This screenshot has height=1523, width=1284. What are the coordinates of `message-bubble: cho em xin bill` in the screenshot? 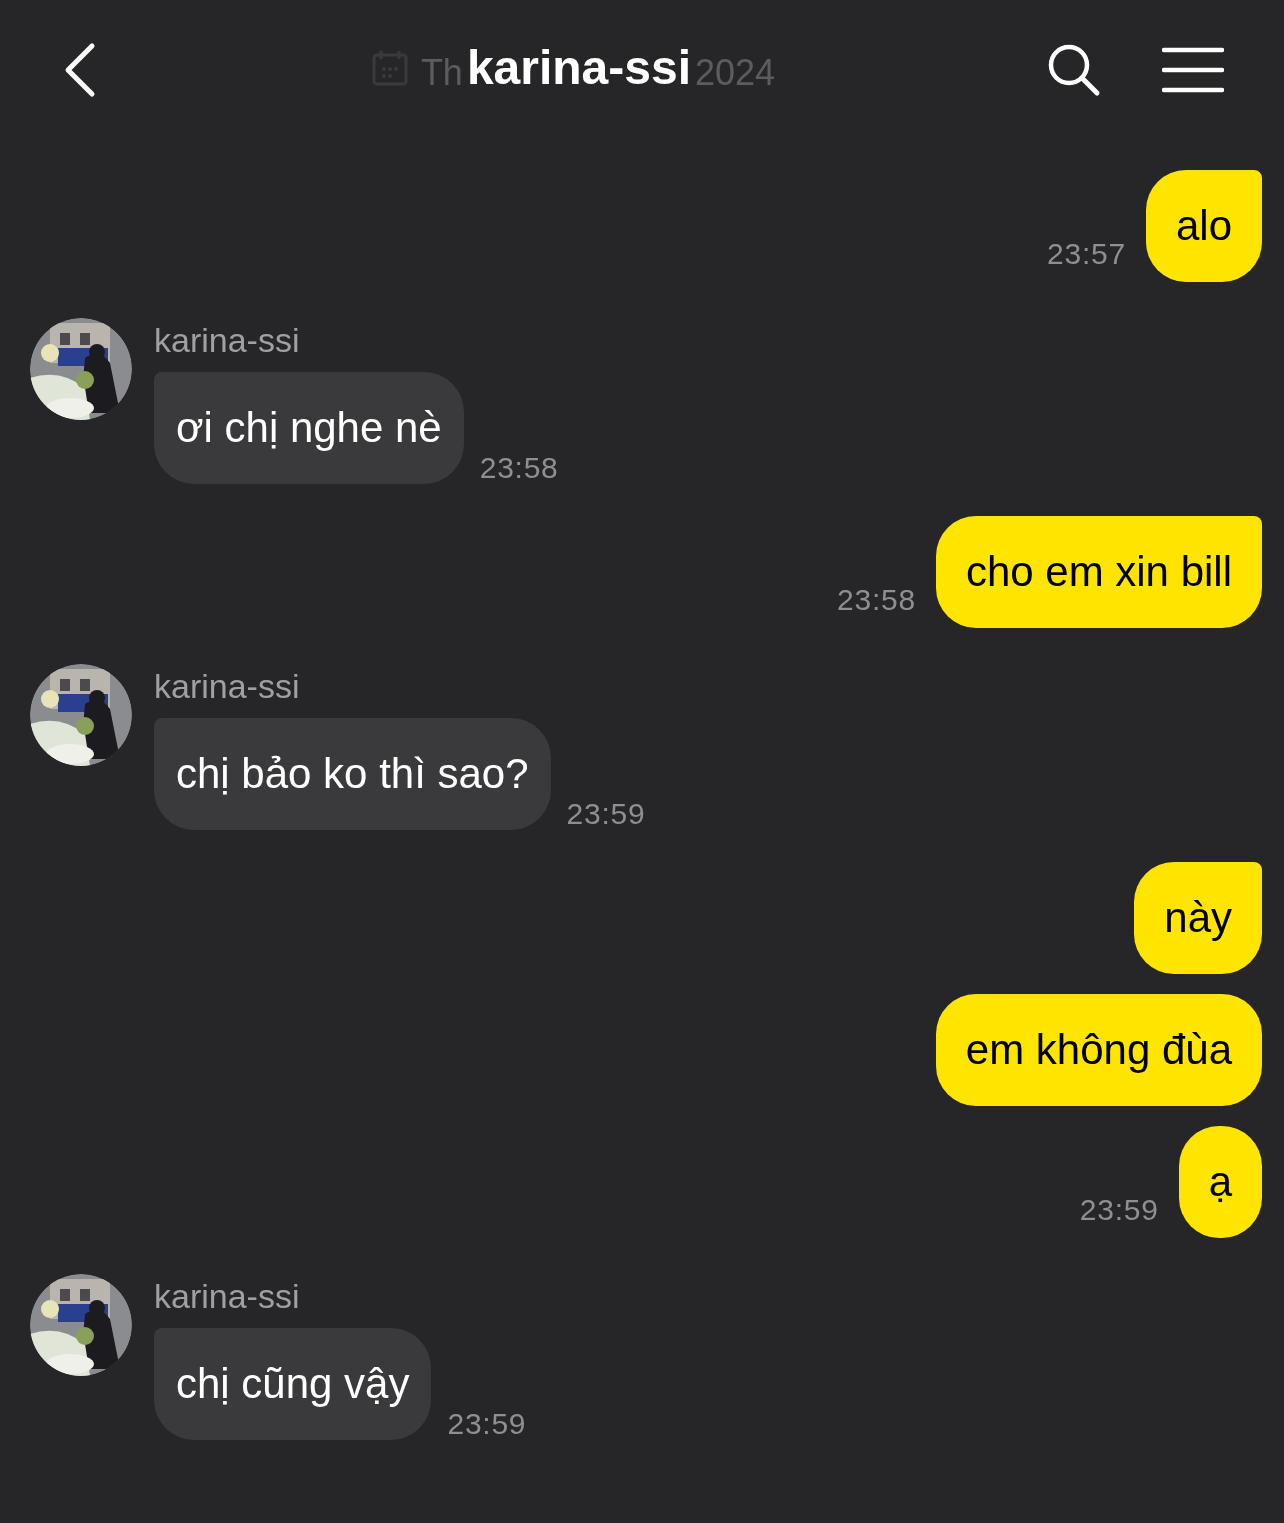 It's located at (1098, 572).